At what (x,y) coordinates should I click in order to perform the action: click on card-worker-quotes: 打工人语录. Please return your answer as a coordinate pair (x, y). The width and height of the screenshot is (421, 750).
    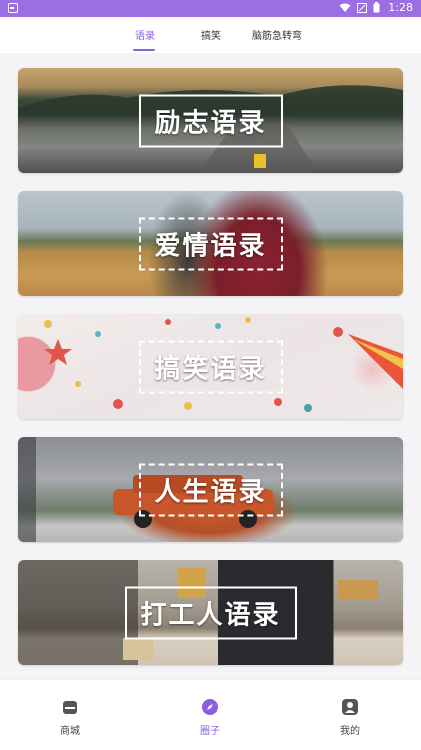
    Looking at the image, I should click on (210, 612).